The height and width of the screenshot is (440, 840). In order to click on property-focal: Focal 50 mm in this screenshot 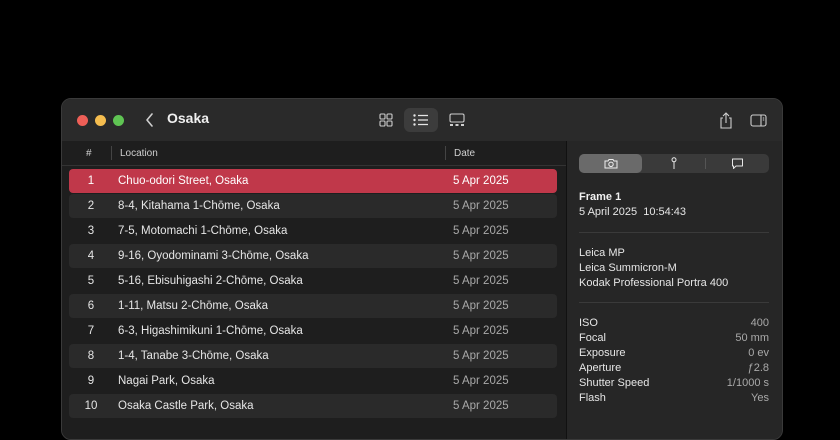, I will do `click(674, 339)`.